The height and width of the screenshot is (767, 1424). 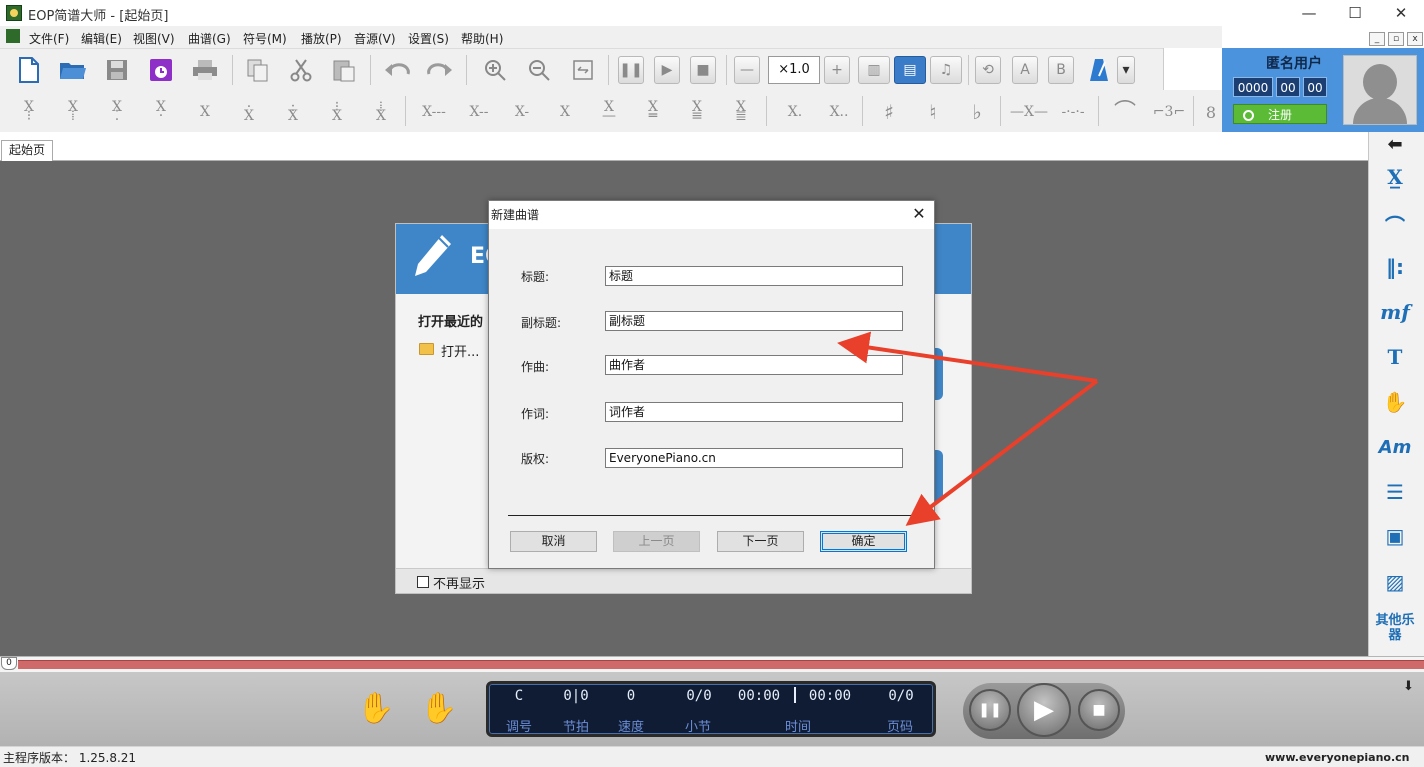 What do you see at coordinates (344, 70) in the screenshot?
I see `paste-button` at bounding box center [344, 70].